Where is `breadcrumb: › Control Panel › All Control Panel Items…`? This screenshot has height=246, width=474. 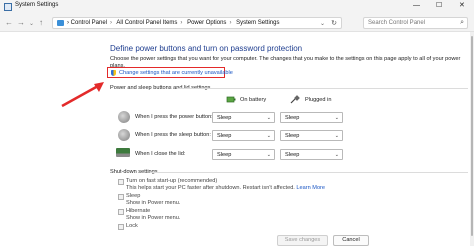
breadcrumb: › Control Panel › All Control Panel Items… is located at coordinates (173, 23).